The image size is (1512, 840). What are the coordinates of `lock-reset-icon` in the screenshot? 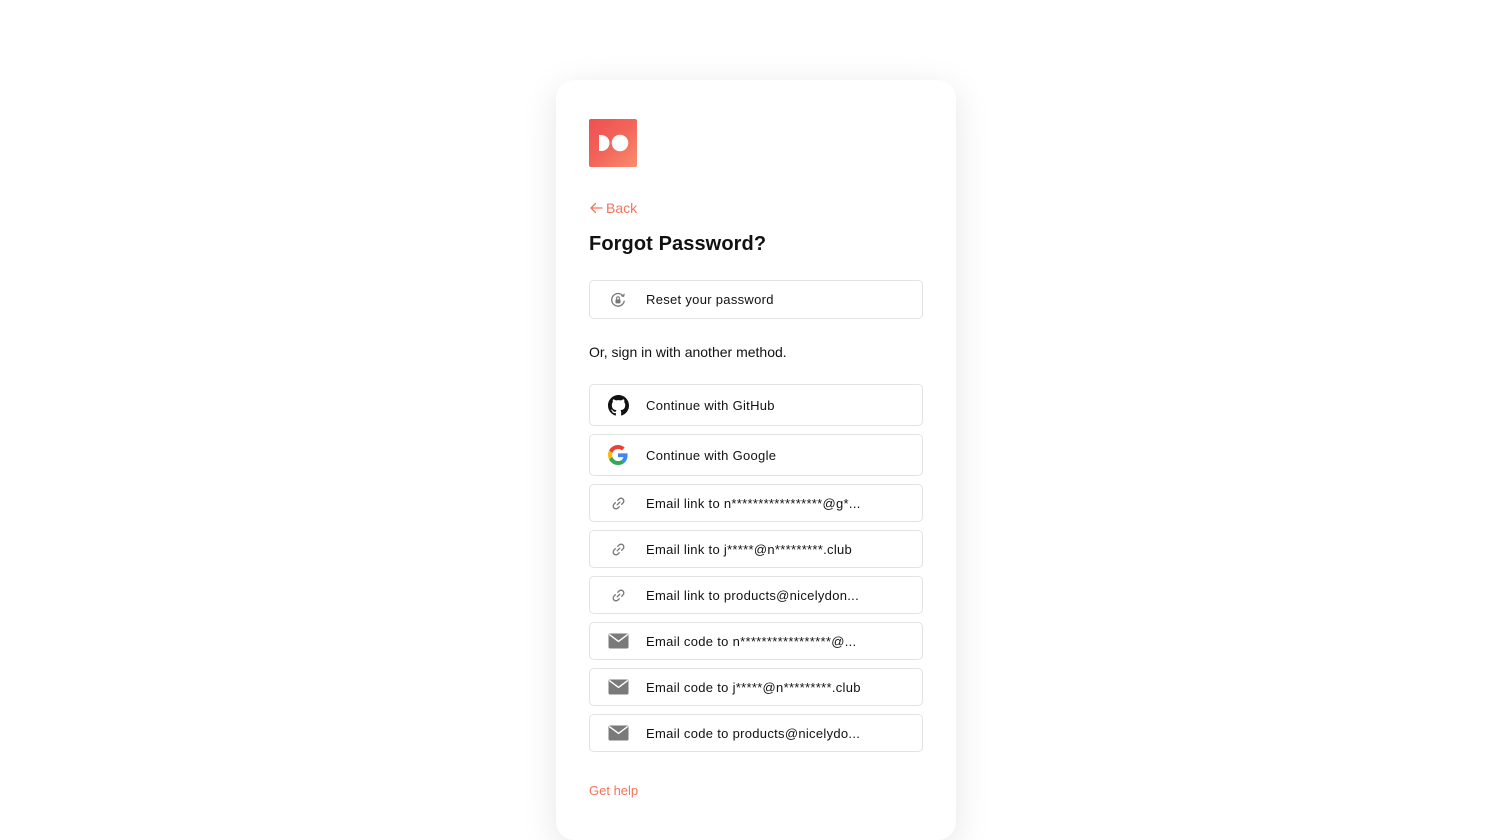 It's located at (618, 300).